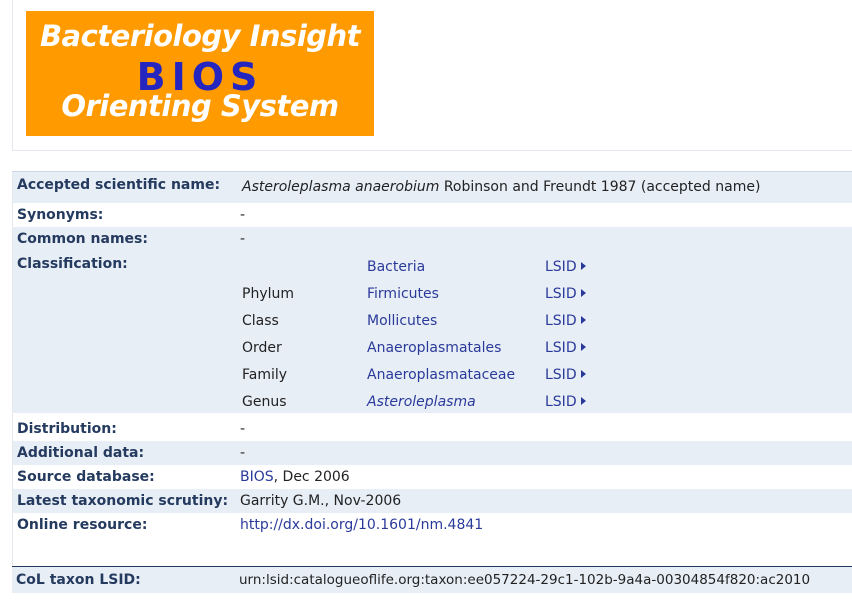 Image resolution: width=852 pixels, height=601 pixels. I want to click on classification-rank-genus: Genus, so click(264, 402).